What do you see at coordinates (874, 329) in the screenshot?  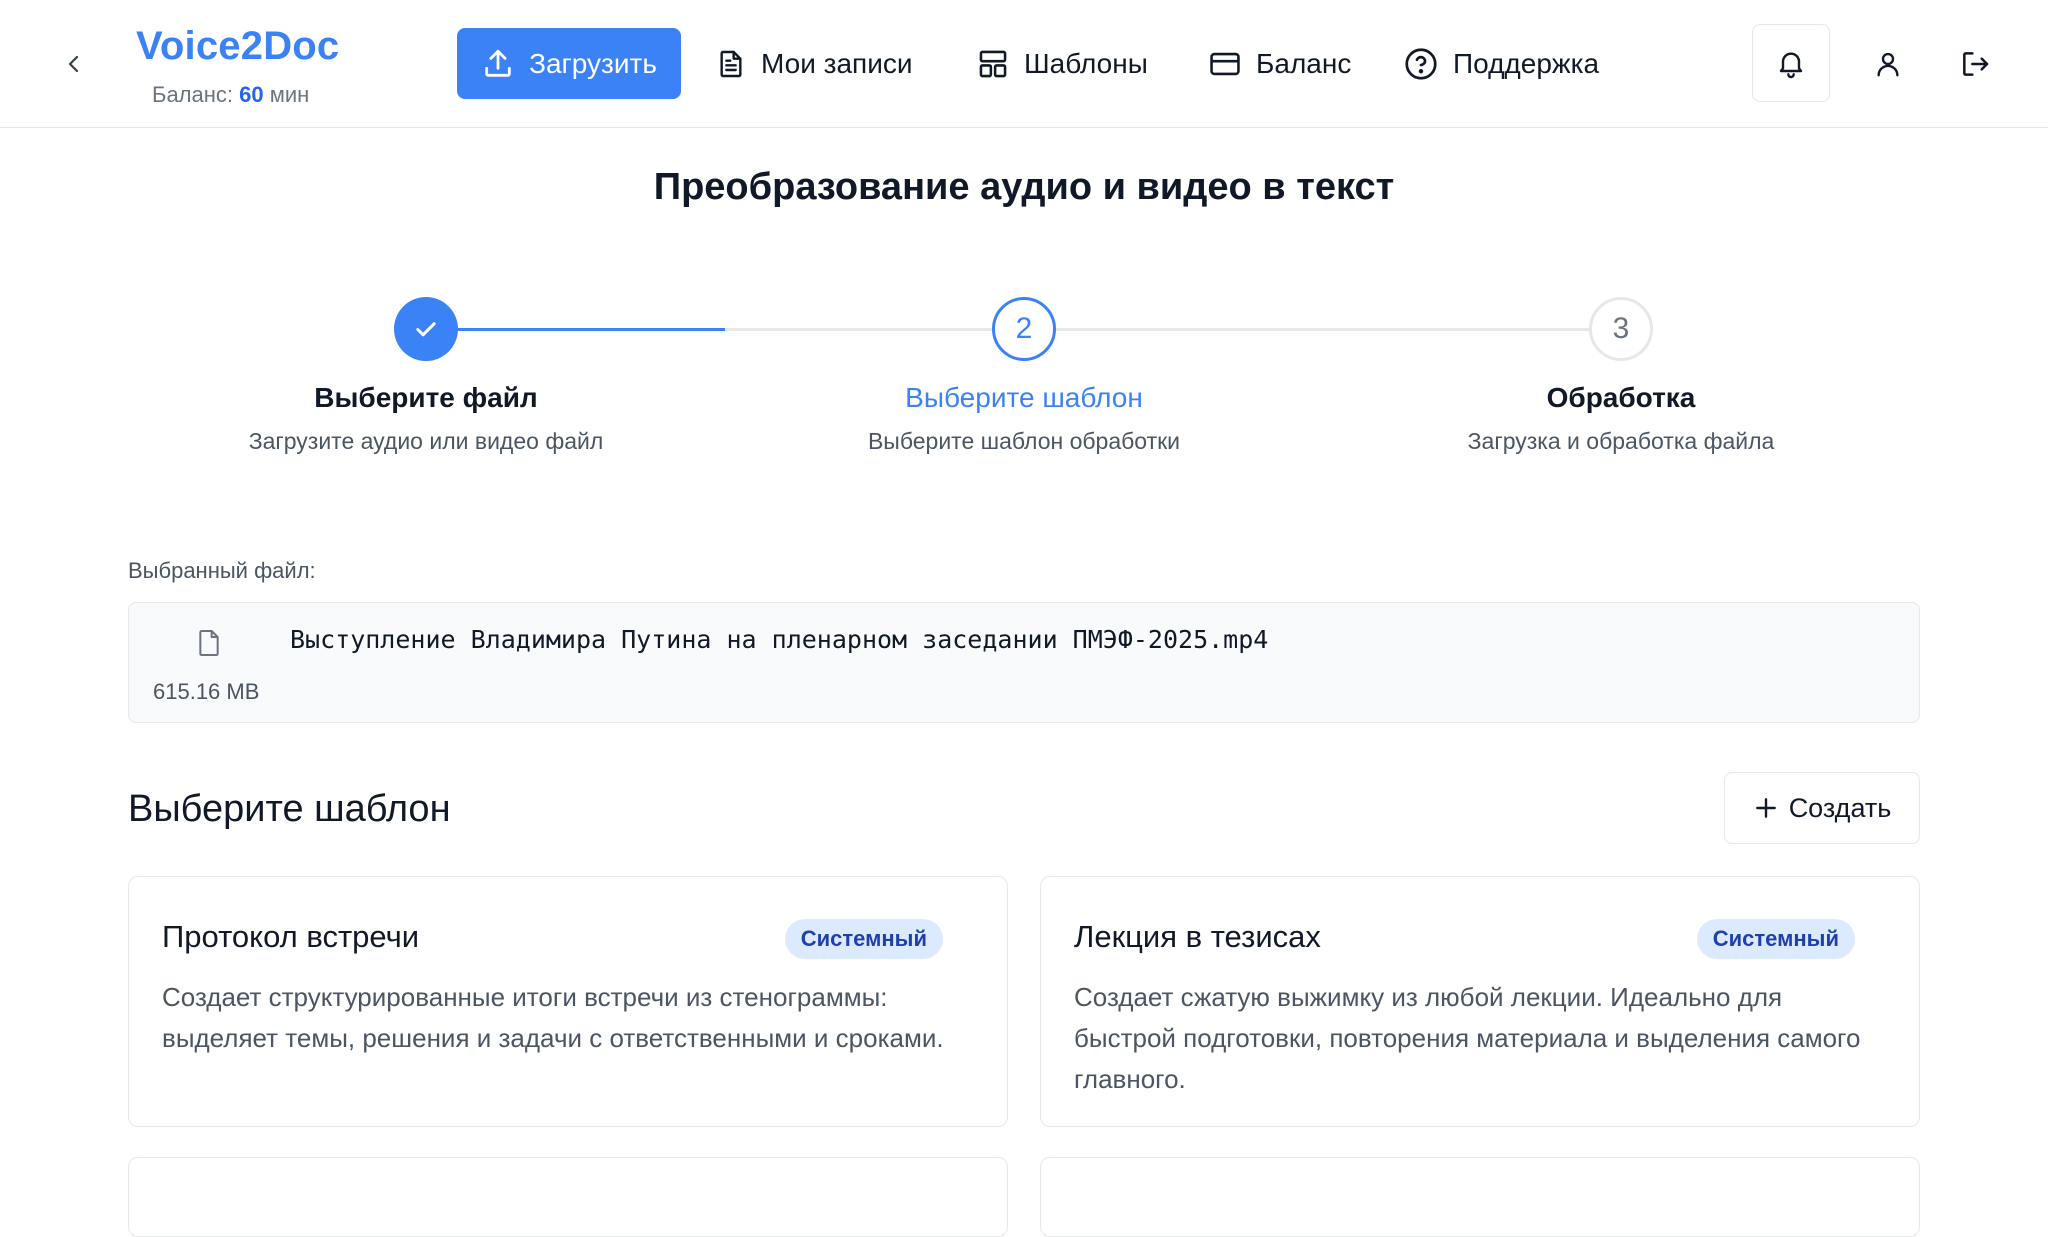 I see `step-connector-1-pending` at bounding box center [874, 329].